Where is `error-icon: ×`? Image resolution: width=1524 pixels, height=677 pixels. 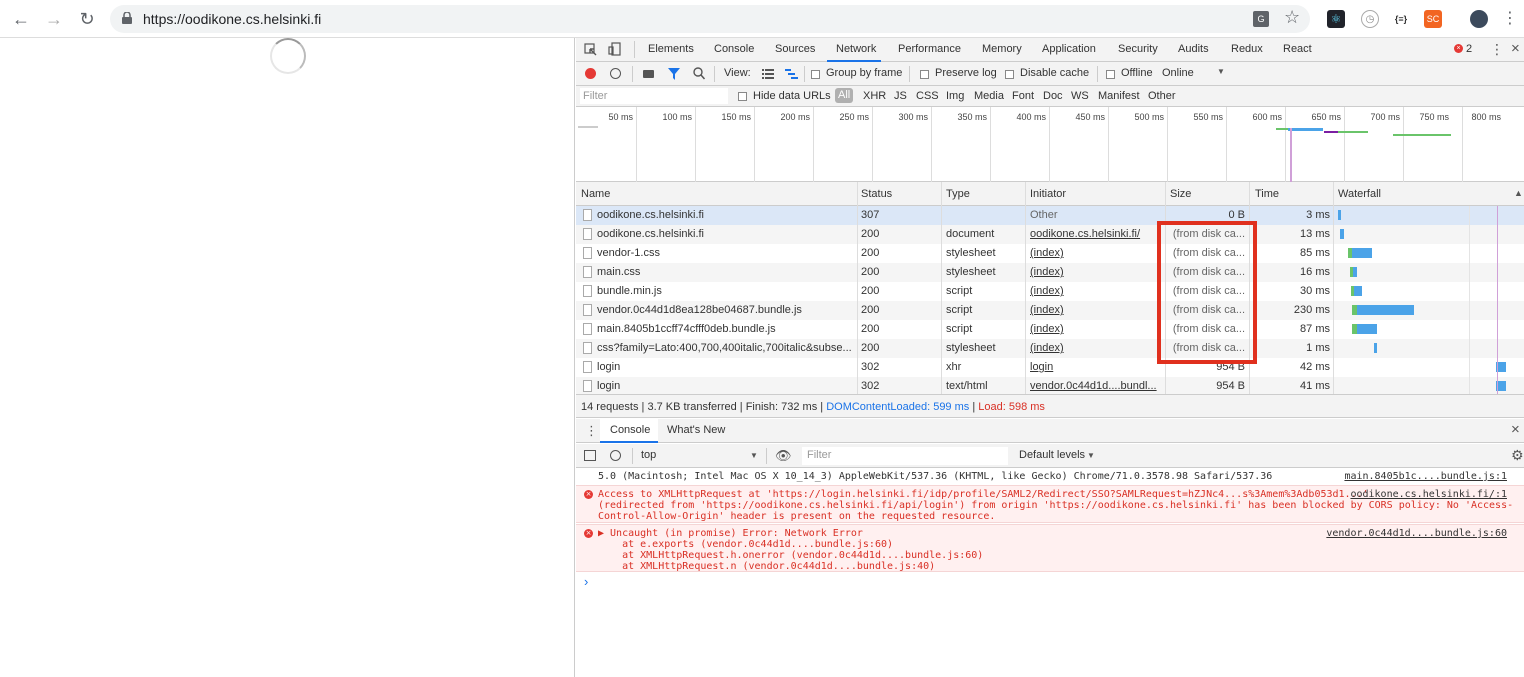
error-icon: × is located at coordinates (1458, 48).